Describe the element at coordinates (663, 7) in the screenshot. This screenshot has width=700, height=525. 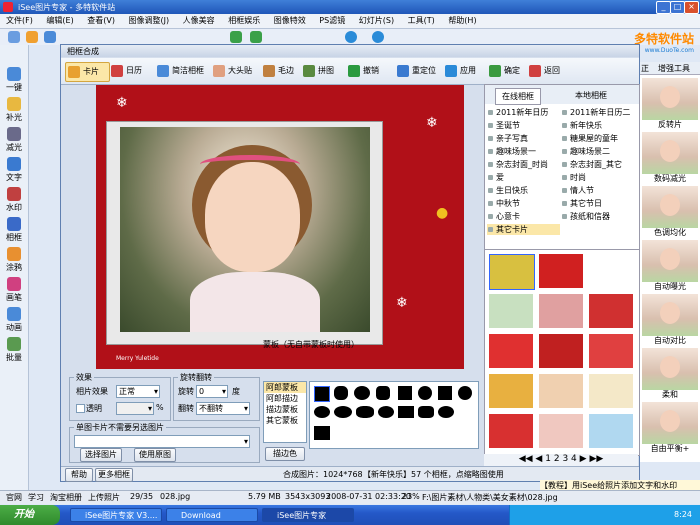
I see `minimize-button: _` at that location.